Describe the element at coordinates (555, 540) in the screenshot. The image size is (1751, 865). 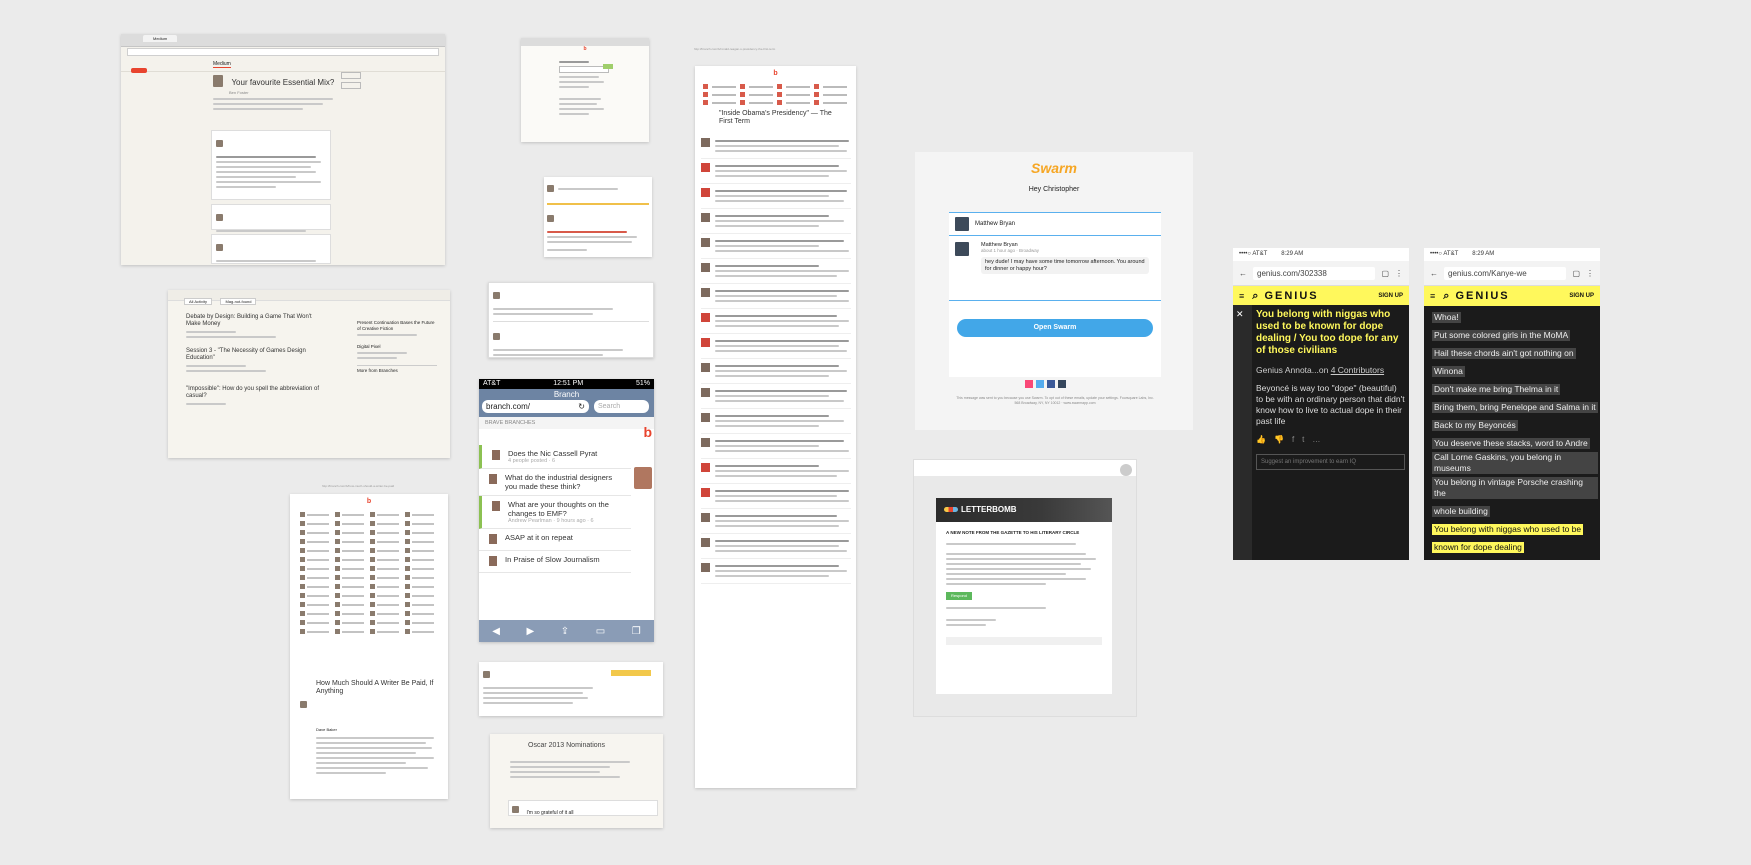
I see `thread-row: ASAP at it on repeat` at that location.